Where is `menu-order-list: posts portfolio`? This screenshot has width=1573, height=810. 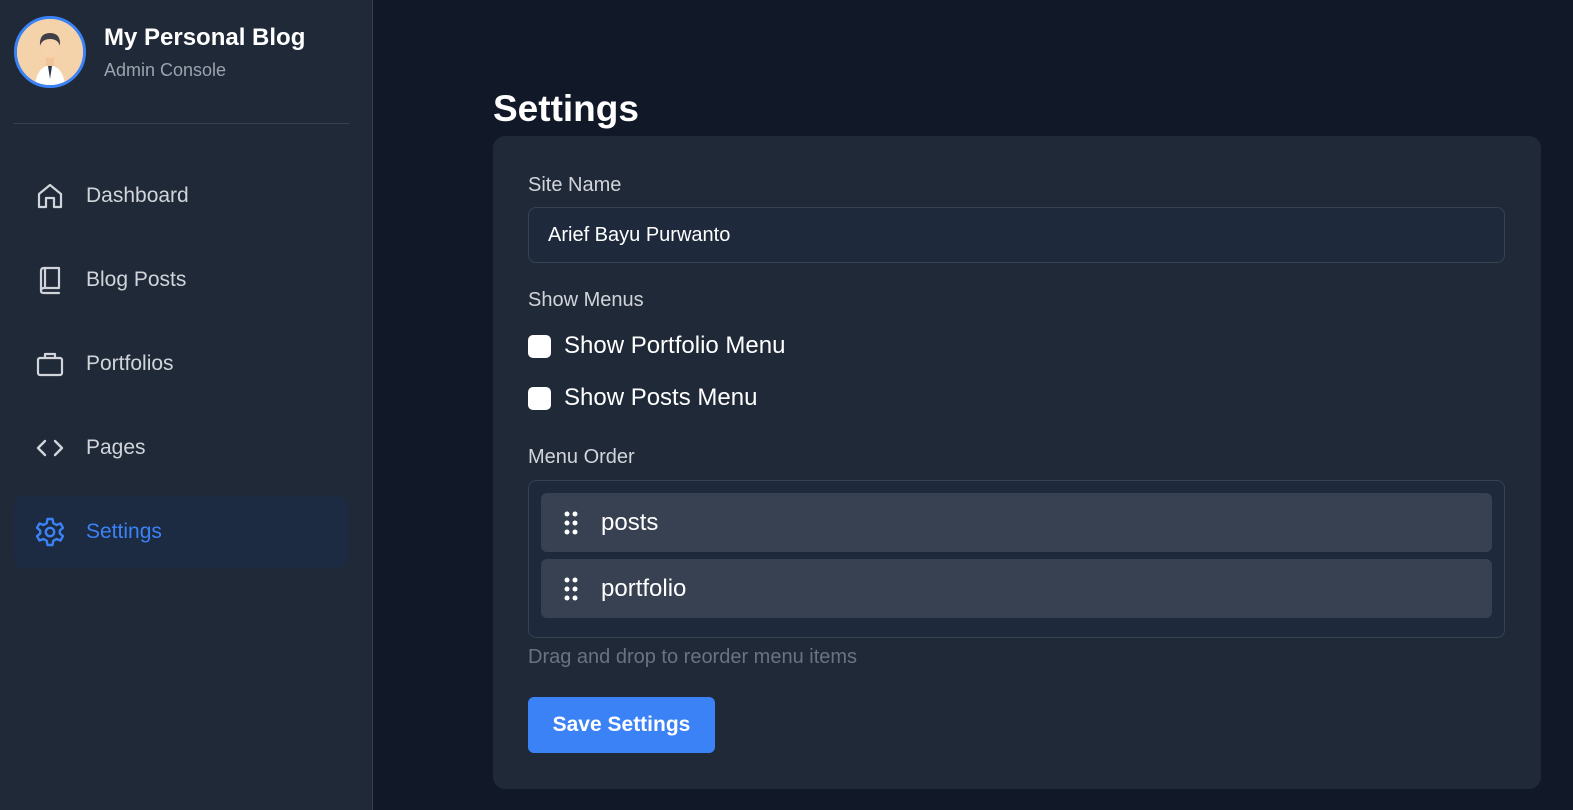
menu-order-list: posts portfolio is located at coordinates (1016, 559).